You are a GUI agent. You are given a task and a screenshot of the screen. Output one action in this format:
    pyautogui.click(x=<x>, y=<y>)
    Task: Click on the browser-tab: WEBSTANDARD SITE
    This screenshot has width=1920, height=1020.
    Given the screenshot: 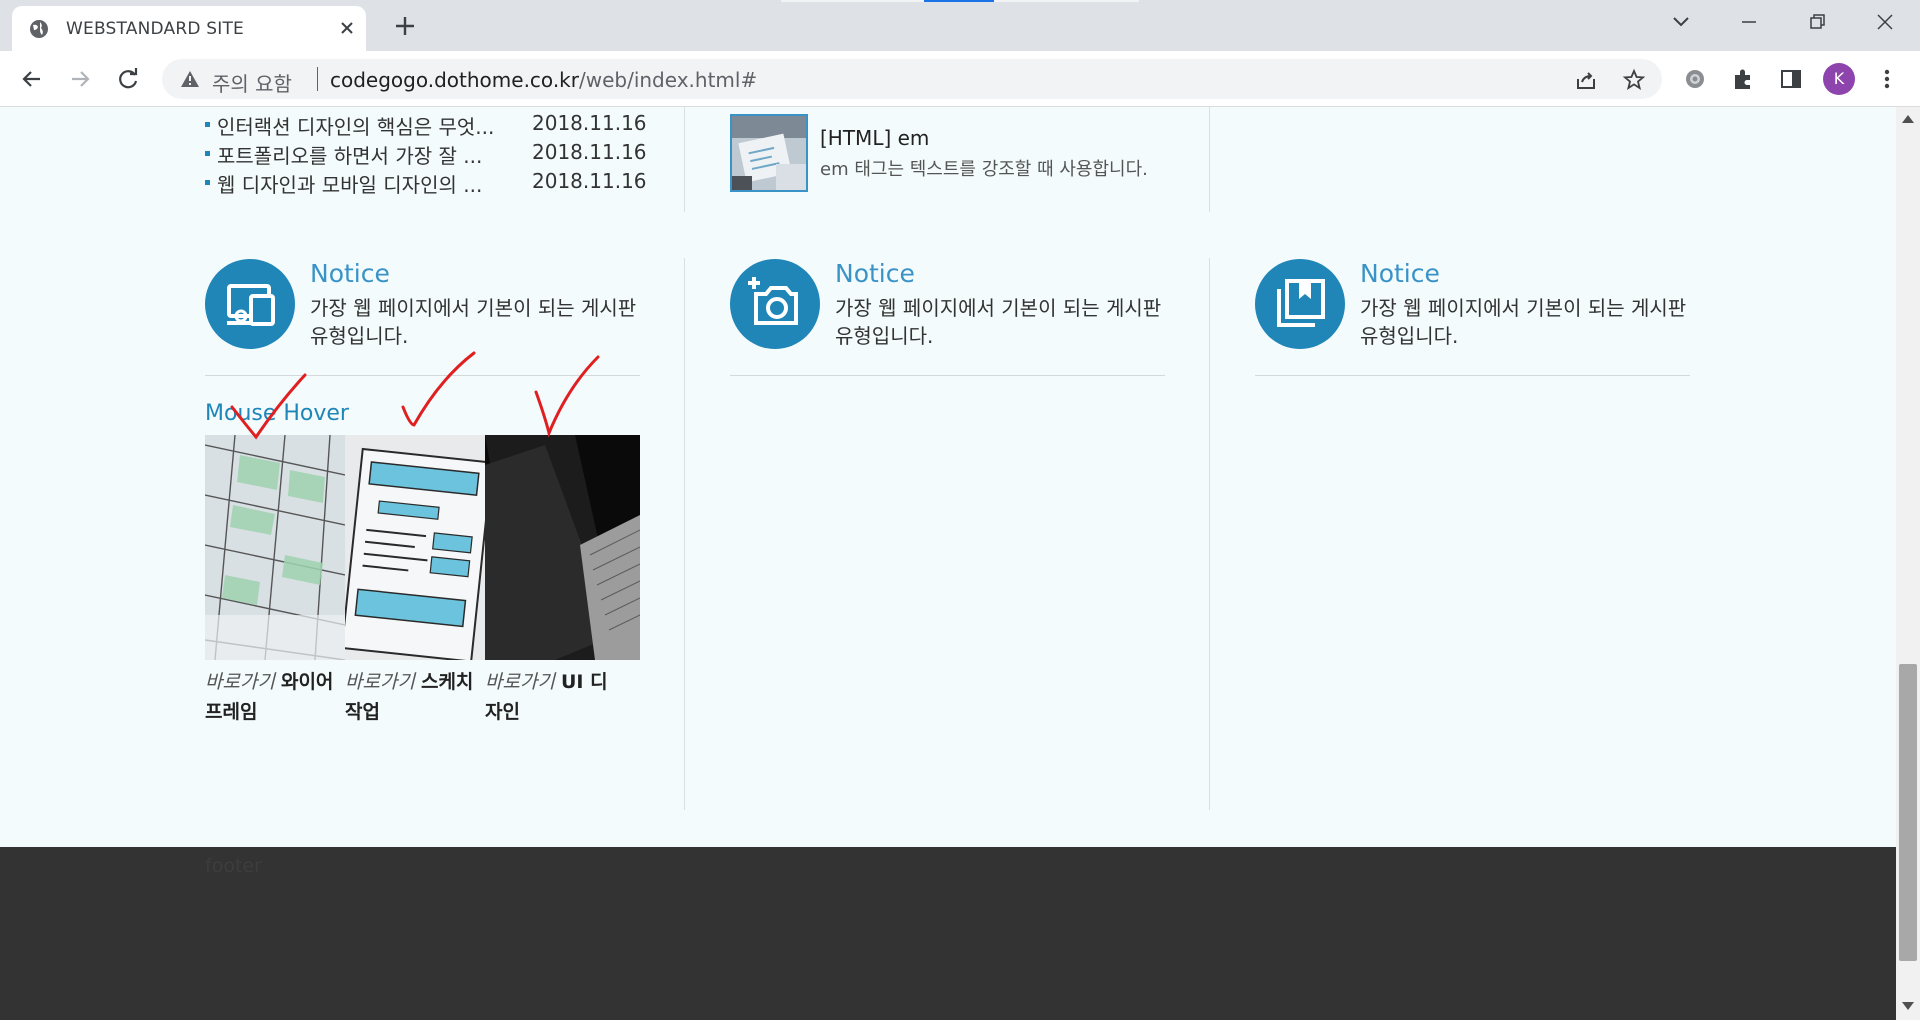 What is the action you would take?
    pyautogui.click(x=189, y=28)
    